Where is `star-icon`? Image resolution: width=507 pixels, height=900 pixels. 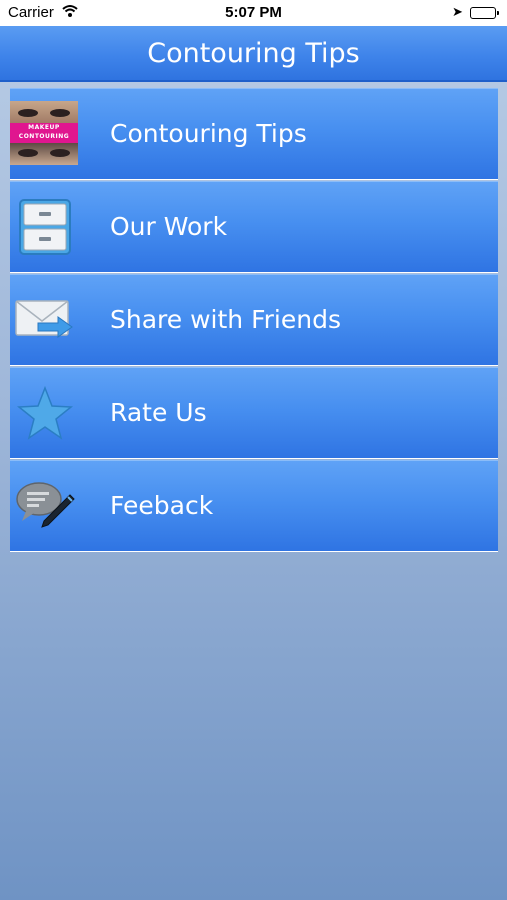 star-icon is located at coordinates (45, 413).